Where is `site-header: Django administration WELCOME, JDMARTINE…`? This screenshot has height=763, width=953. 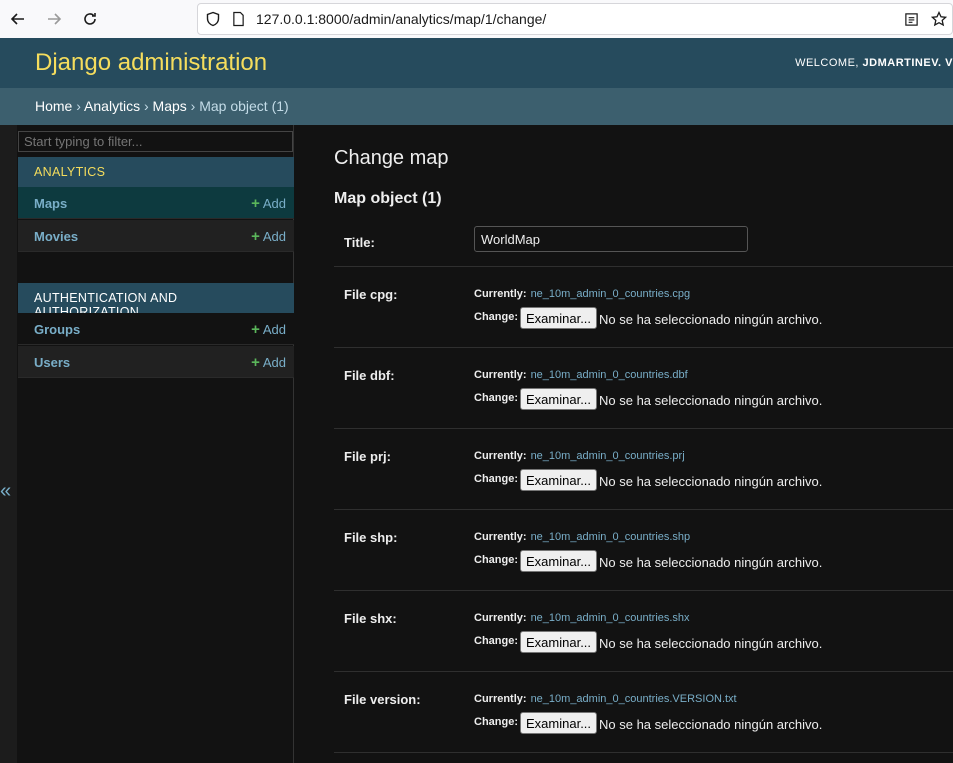 site-header: Django administration WELCOME, JDMARTINE… is located at coordinates (476, 63).